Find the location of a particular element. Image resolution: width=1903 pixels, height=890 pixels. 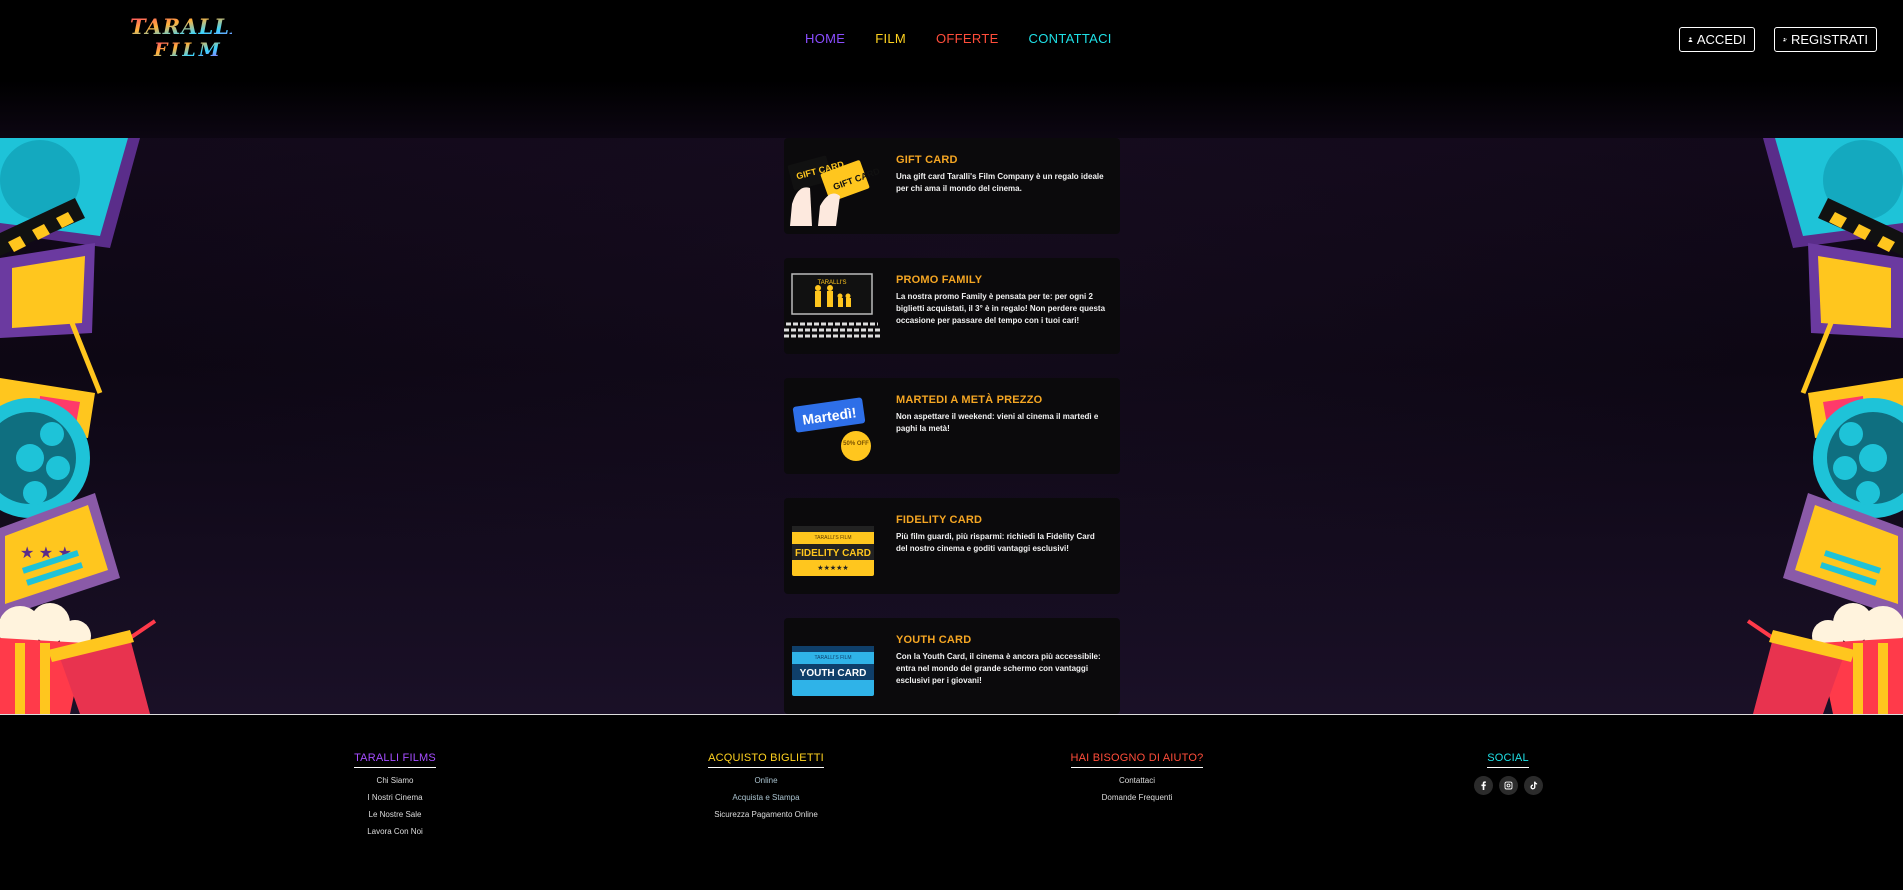

instagram-icon is located at coordinates (1508, 785).